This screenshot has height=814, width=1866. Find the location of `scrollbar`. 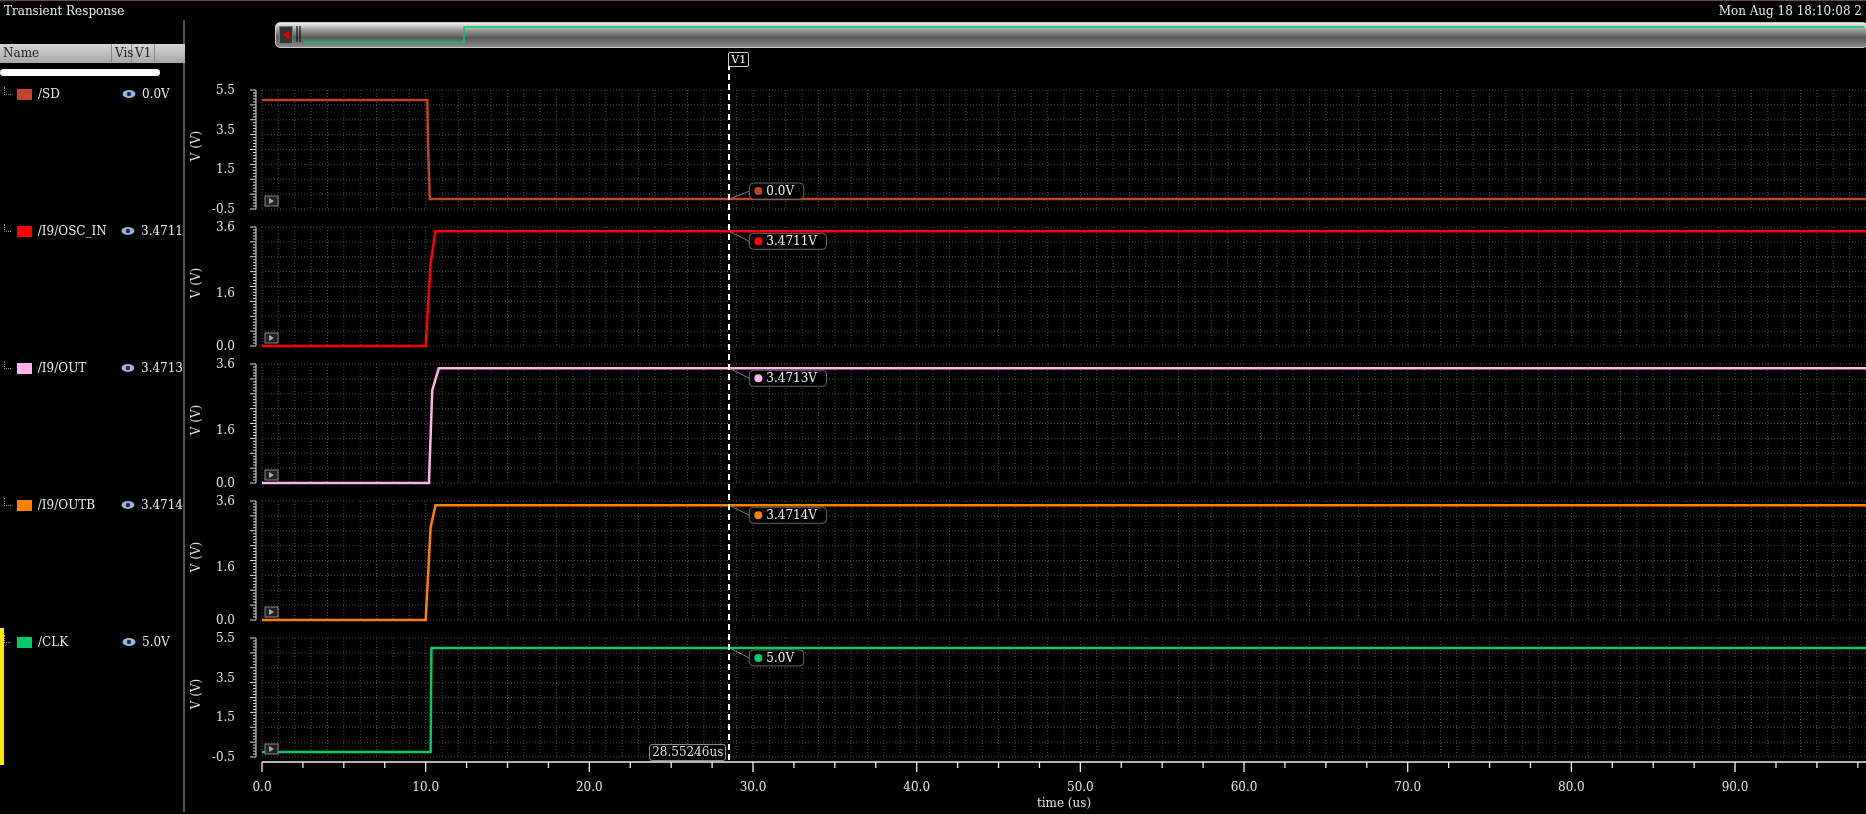

scrollbar is located at coordinates (80, 72).